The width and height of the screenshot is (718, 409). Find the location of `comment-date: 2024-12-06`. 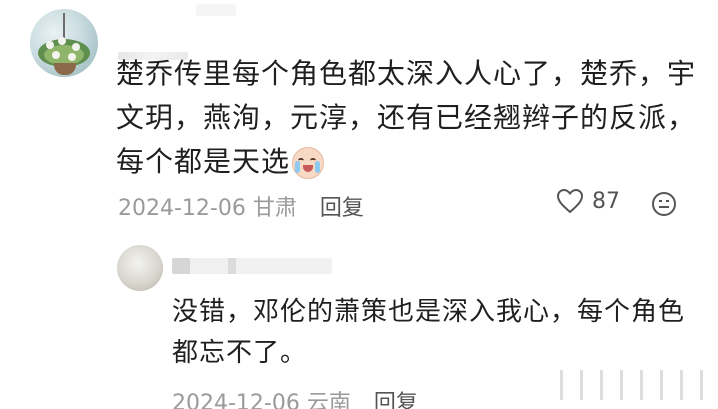

comment-date: 2024-12-06 is located at coordinates (182, 208).